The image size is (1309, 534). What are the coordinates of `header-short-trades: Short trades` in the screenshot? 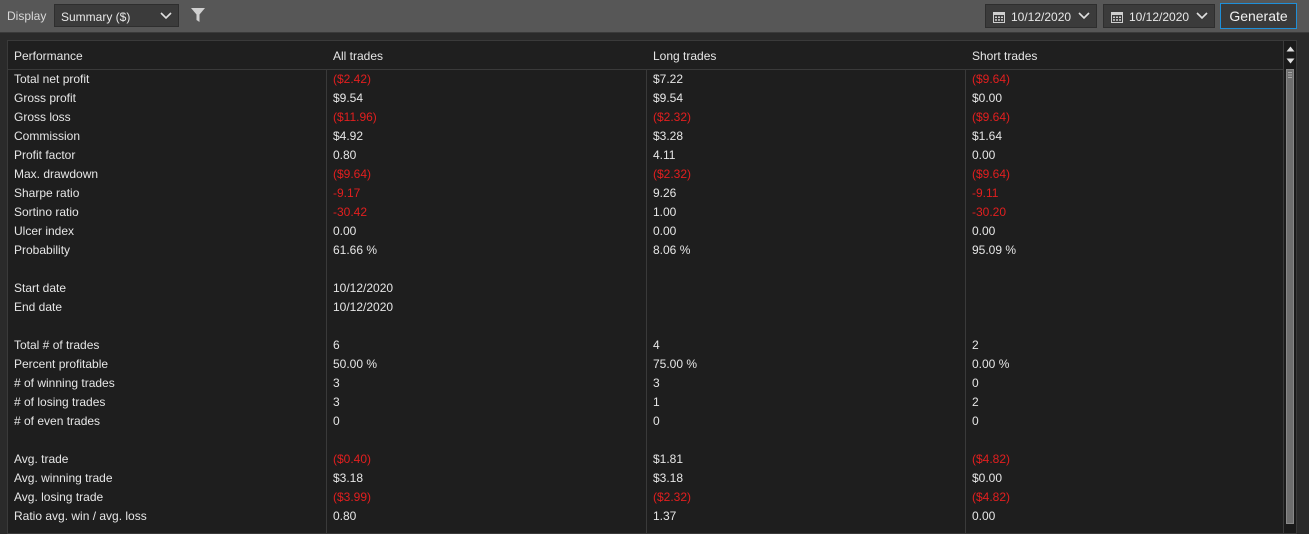 It's located at (1004, 56).